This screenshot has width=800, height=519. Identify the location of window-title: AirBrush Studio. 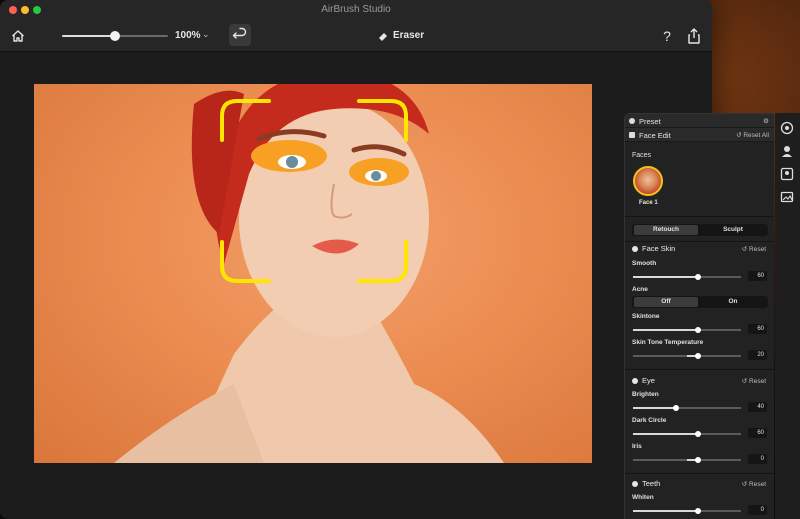
(356, 9).